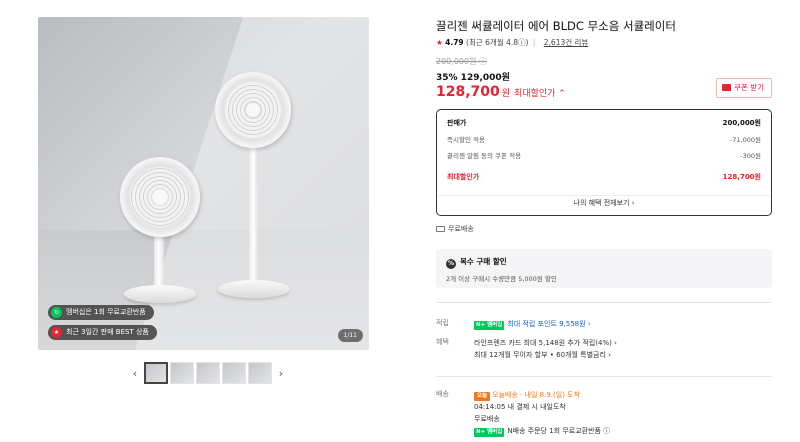 This screenshot has width=800, height=442. I want to click on free-shipping-text: 무료배송, so click(461, 229).